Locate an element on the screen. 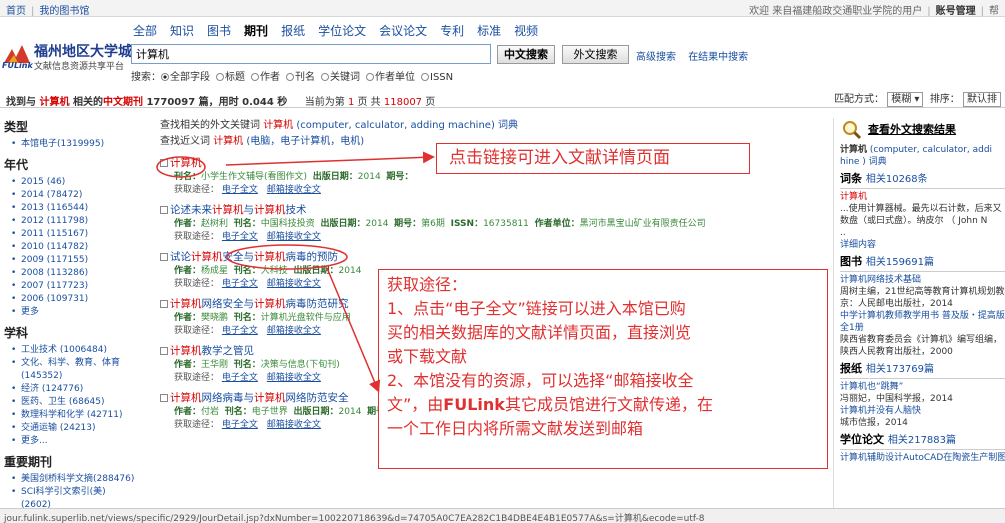 This screenshot has height=523, width=1005. facet-year-item-4: 2011 (115167) is located at coordinates (71, 234).